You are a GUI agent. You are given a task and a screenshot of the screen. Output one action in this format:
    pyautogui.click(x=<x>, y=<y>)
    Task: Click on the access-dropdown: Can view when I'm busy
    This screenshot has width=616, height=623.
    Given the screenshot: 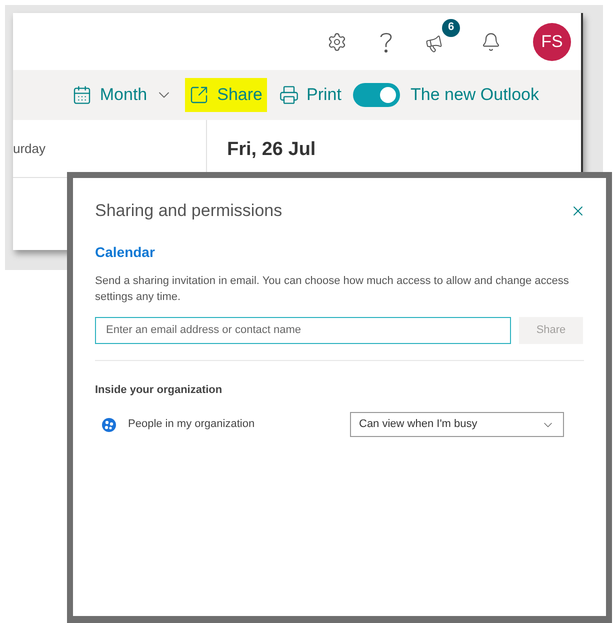 What is the action you would take?
    pyautogui.click(x=457, y=424)
    